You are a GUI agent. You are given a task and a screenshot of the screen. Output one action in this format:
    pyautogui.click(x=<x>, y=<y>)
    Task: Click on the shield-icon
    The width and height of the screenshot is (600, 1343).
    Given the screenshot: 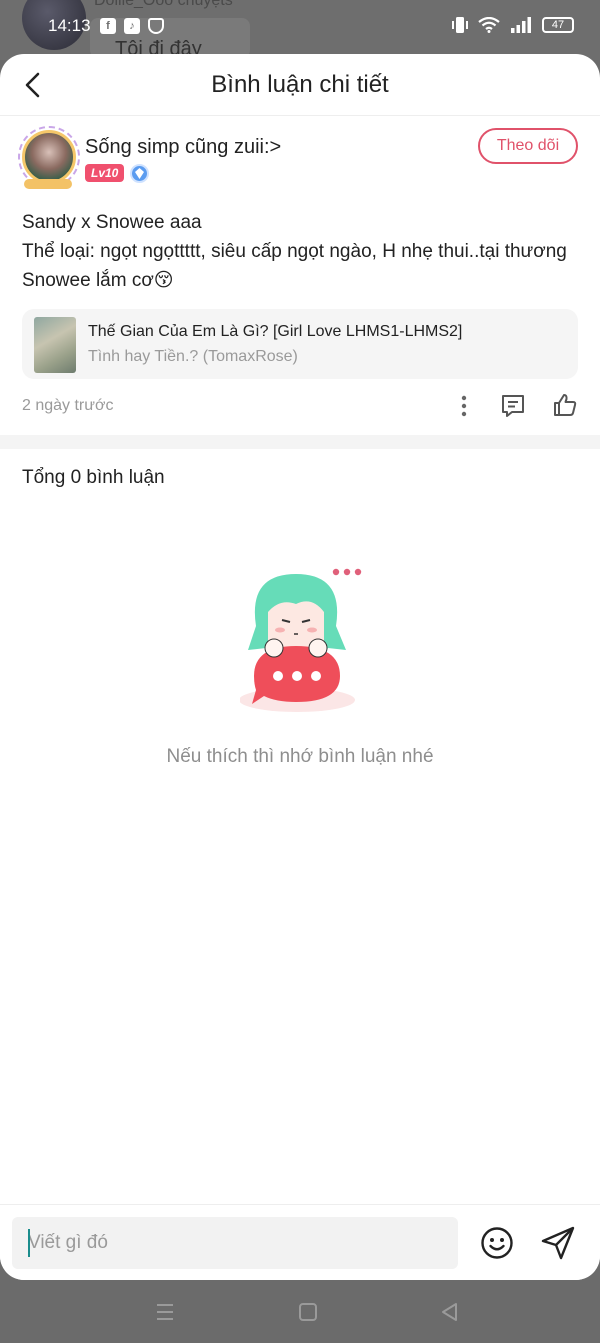 What is the action you would take?
    pyautogui.click(x=156, y=26)
    